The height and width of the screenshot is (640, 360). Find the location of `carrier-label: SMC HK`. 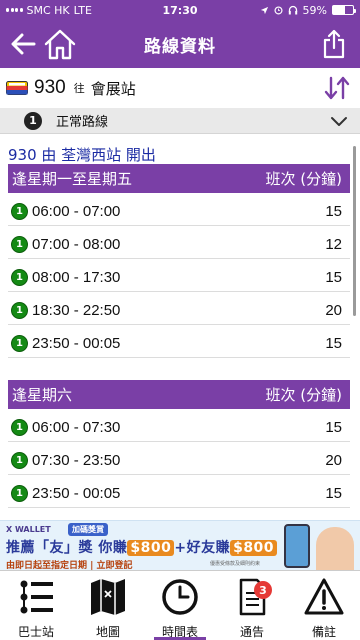

carrier-label: SMC HK is located at coordinates (48, 10).